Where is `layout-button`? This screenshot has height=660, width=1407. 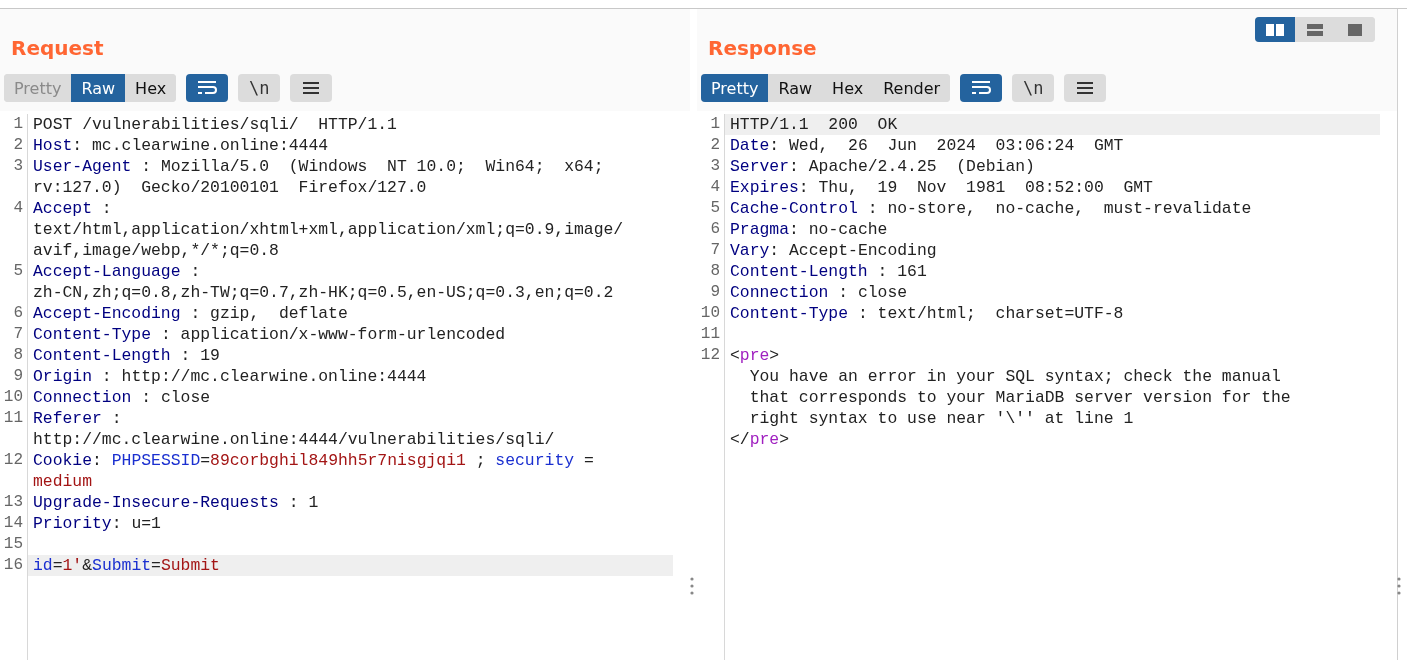 layout-button is located at coordinates (1275, 29).